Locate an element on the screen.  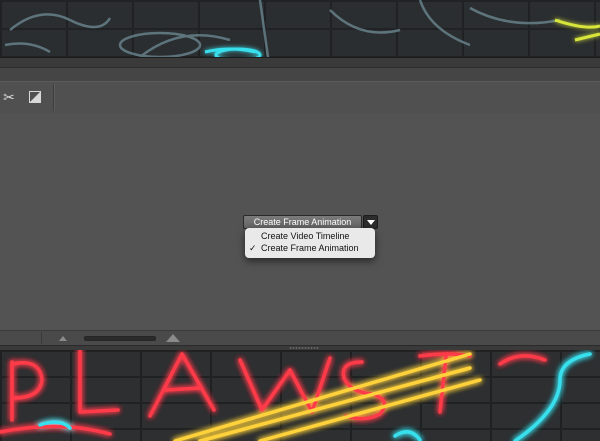
zoom-in-icon is located at coordinates (173, 338).